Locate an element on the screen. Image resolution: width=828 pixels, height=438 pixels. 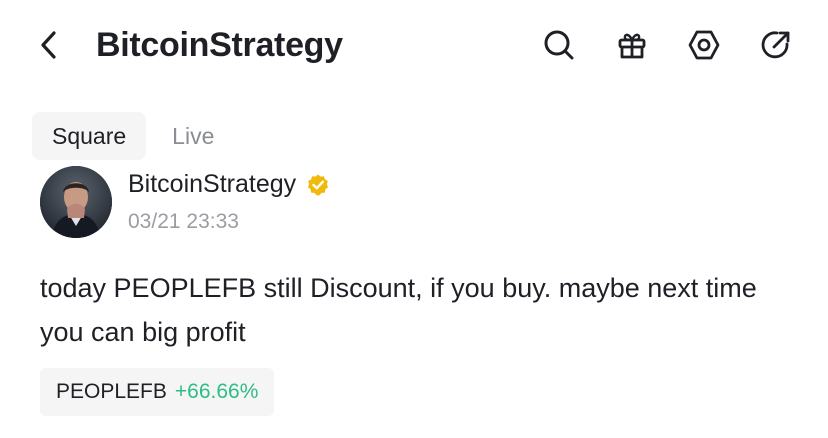
post-timestamp: 03/21 23:33 is located at coordinates (183, 221).